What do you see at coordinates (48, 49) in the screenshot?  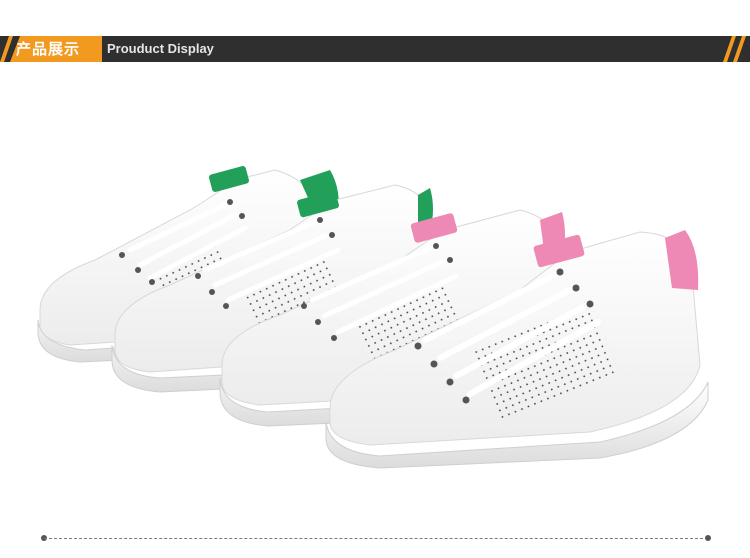 I see `banner-title-cn: 产品展示` at bounding box center [48, 49].